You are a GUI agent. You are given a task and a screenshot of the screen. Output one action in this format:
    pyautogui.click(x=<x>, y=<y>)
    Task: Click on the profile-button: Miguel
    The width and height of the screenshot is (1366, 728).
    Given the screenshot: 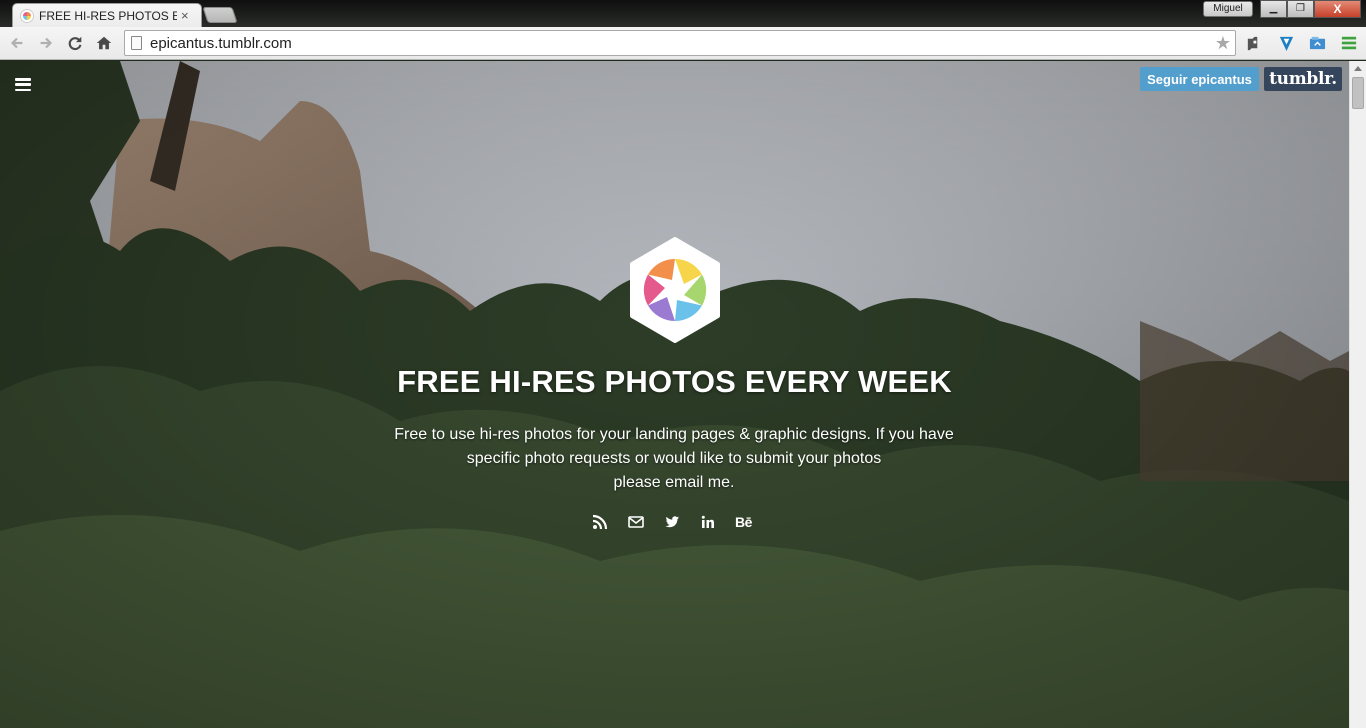 What is the action you would take?
    pyautogui.click(x=1228, y=9)
    